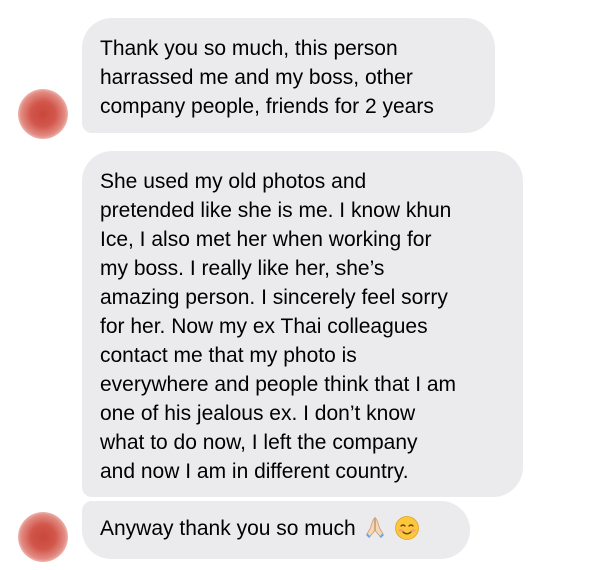 The image size is (600, 570). I want to click on message-line: pretended like she is me. I know khun, so click(276, 210).